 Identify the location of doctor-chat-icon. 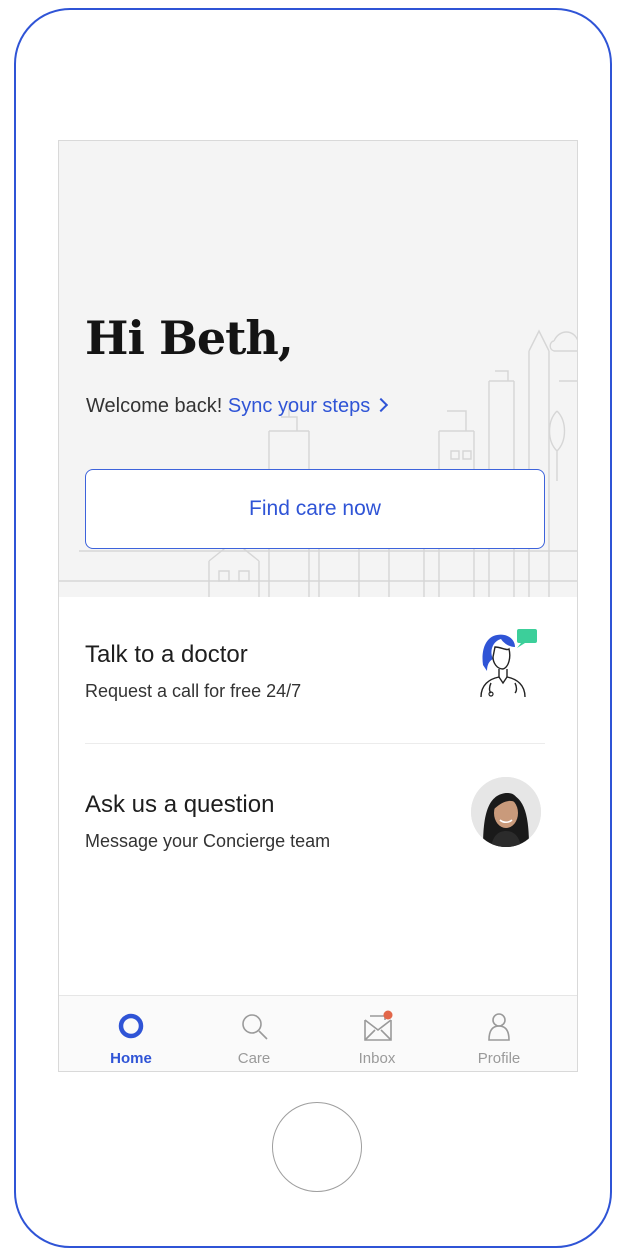
(508, 663).